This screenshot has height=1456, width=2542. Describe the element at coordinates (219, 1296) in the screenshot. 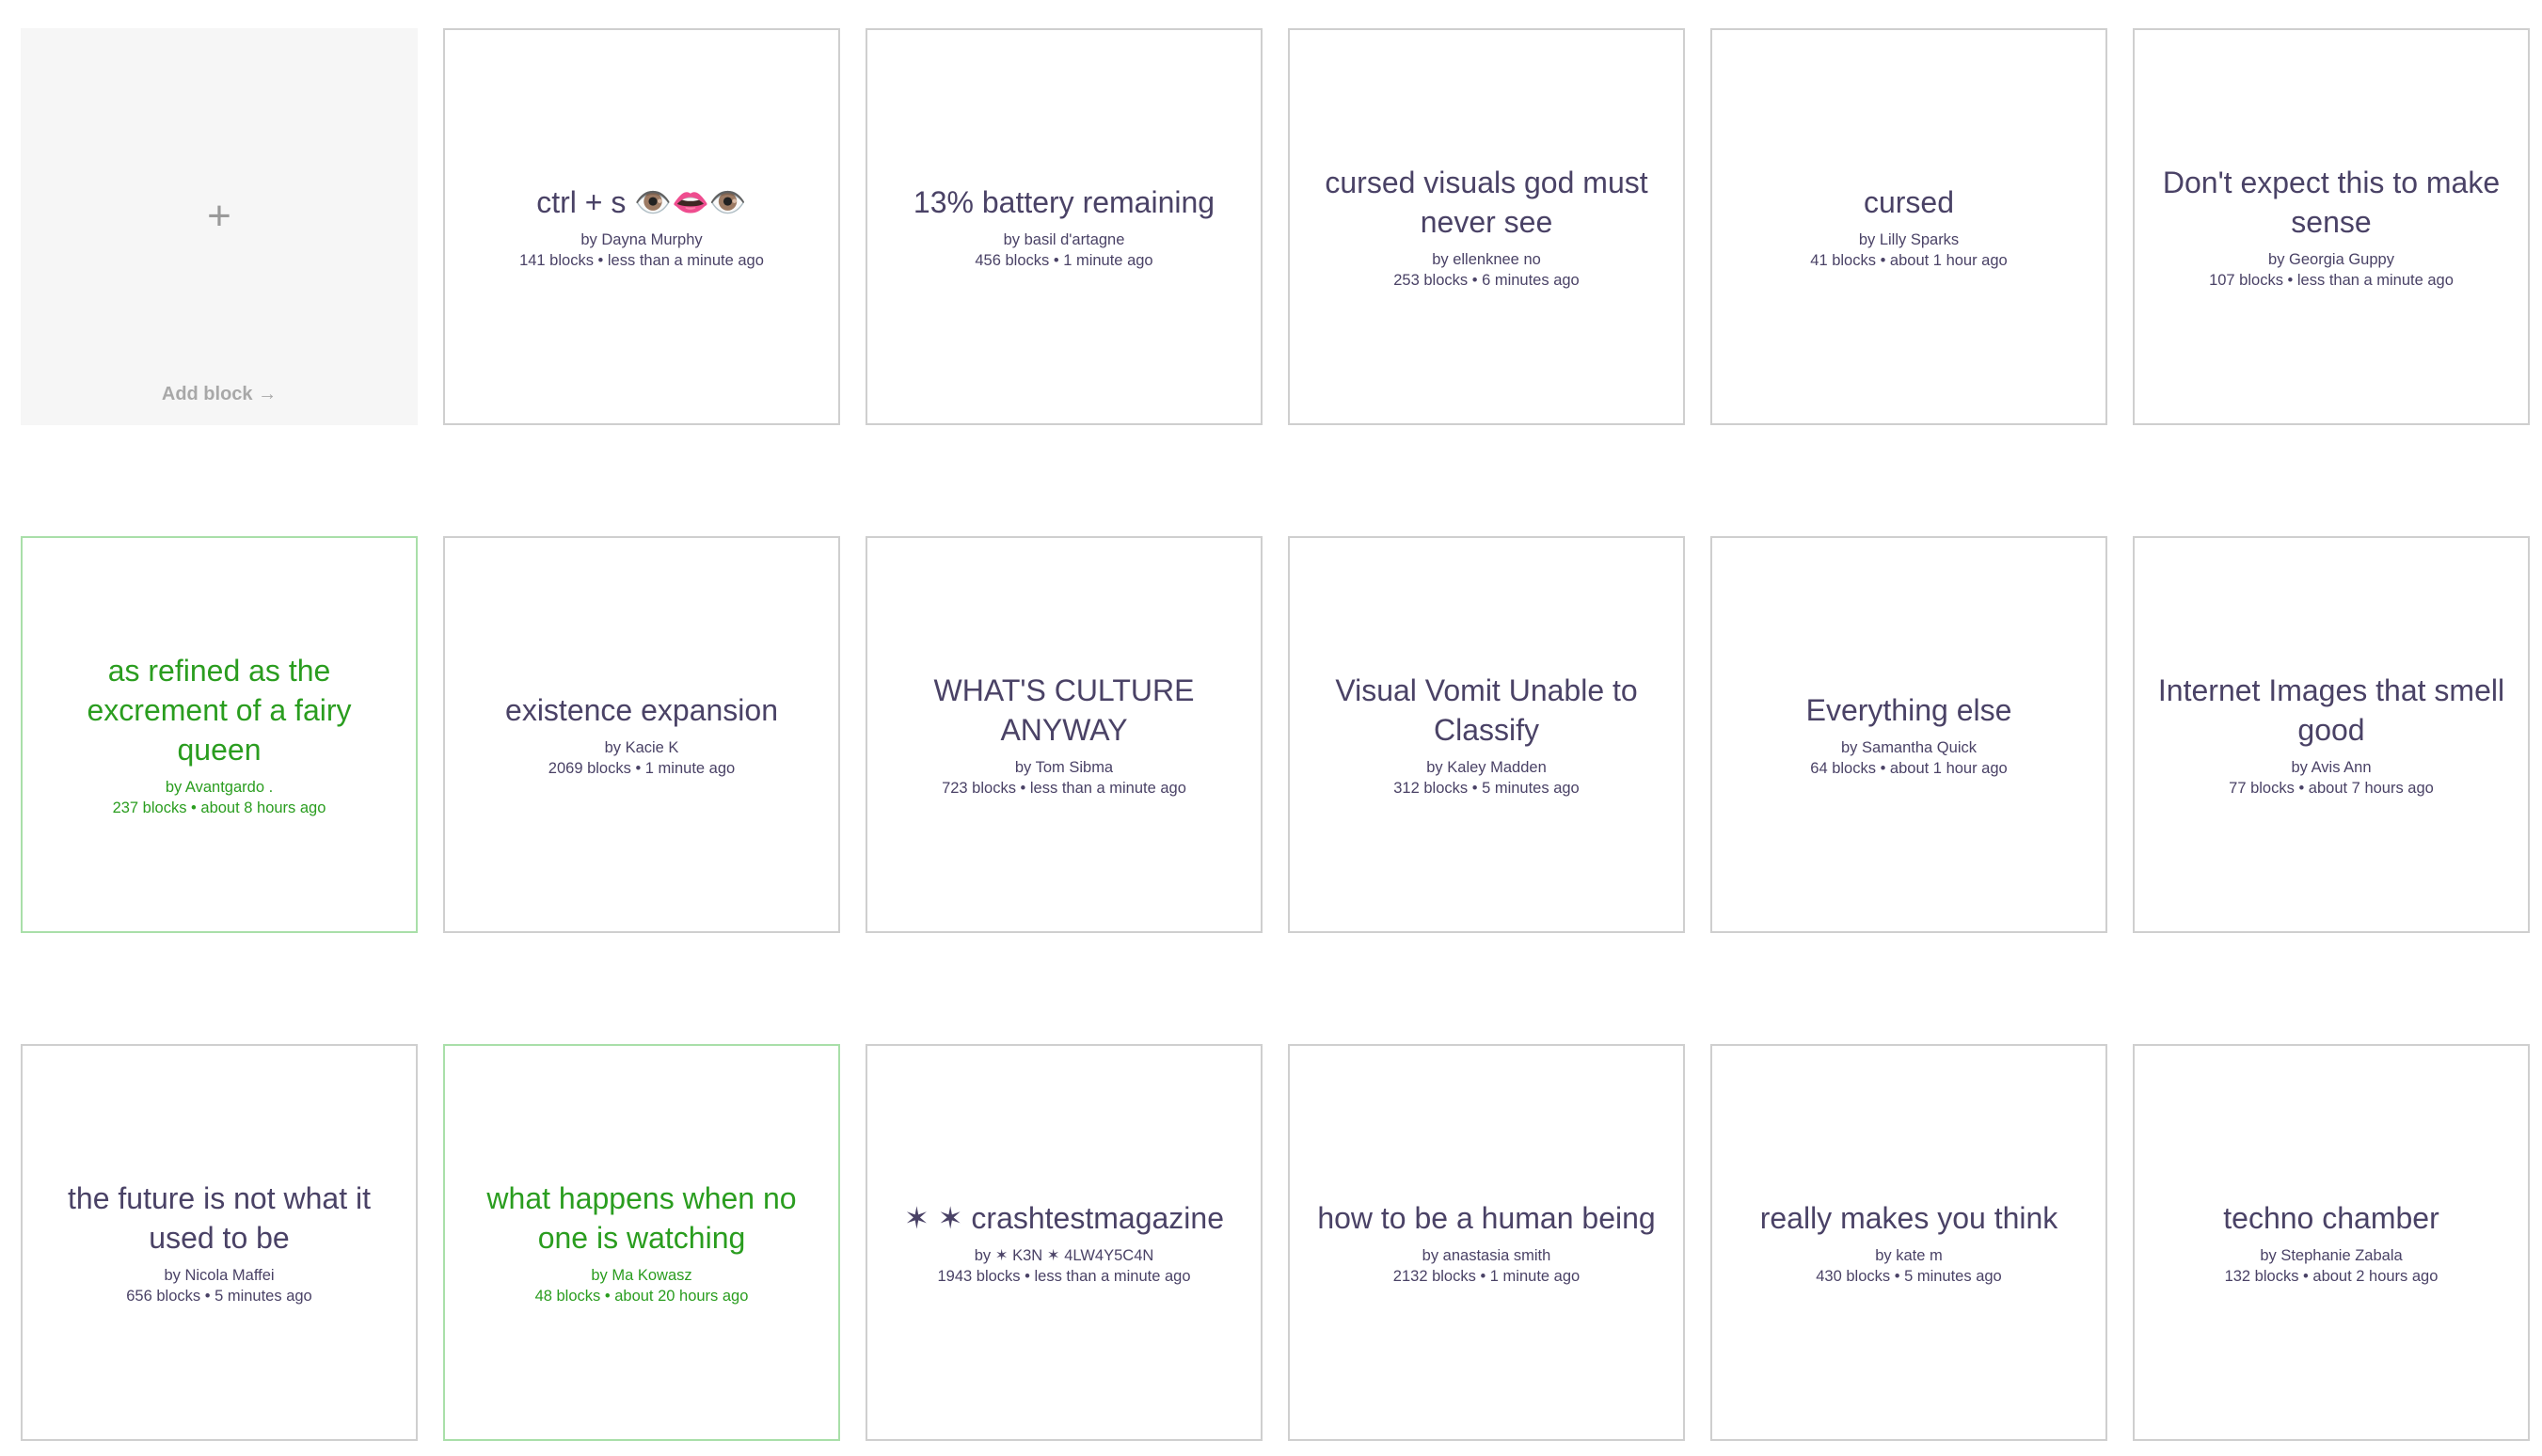

I see `channel-meta: 656 blocks • 5 minutes ago` at that location.